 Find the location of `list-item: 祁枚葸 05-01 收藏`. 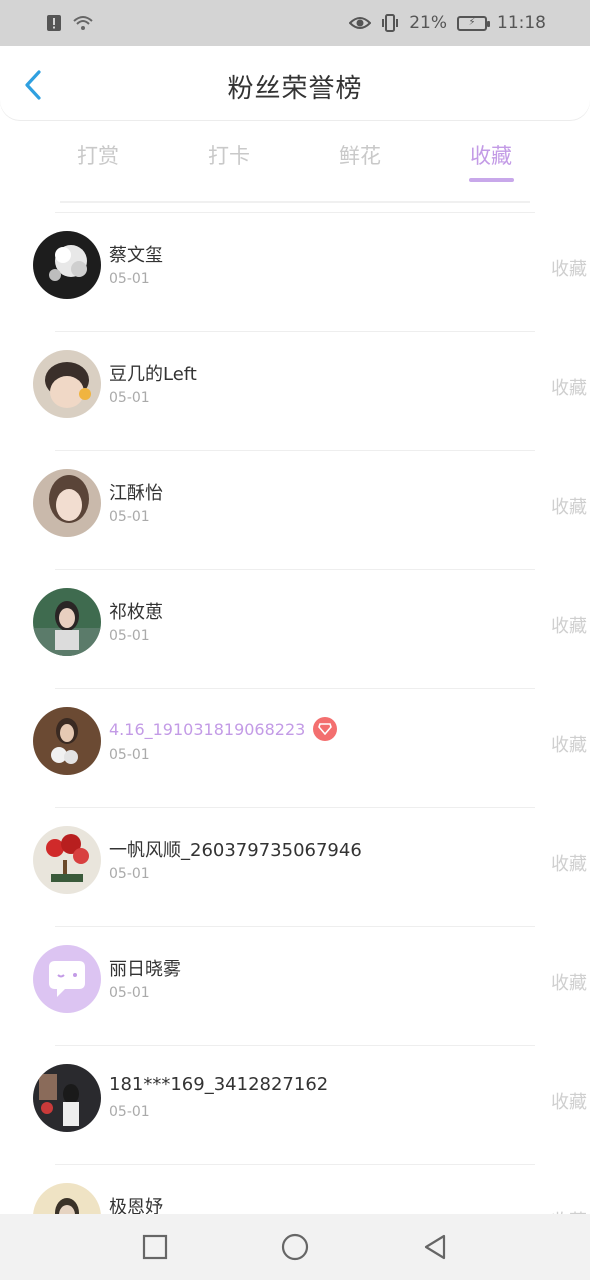

list-item: 祁枚葸 05-01 收藏 is located at coordinates (310, 628).